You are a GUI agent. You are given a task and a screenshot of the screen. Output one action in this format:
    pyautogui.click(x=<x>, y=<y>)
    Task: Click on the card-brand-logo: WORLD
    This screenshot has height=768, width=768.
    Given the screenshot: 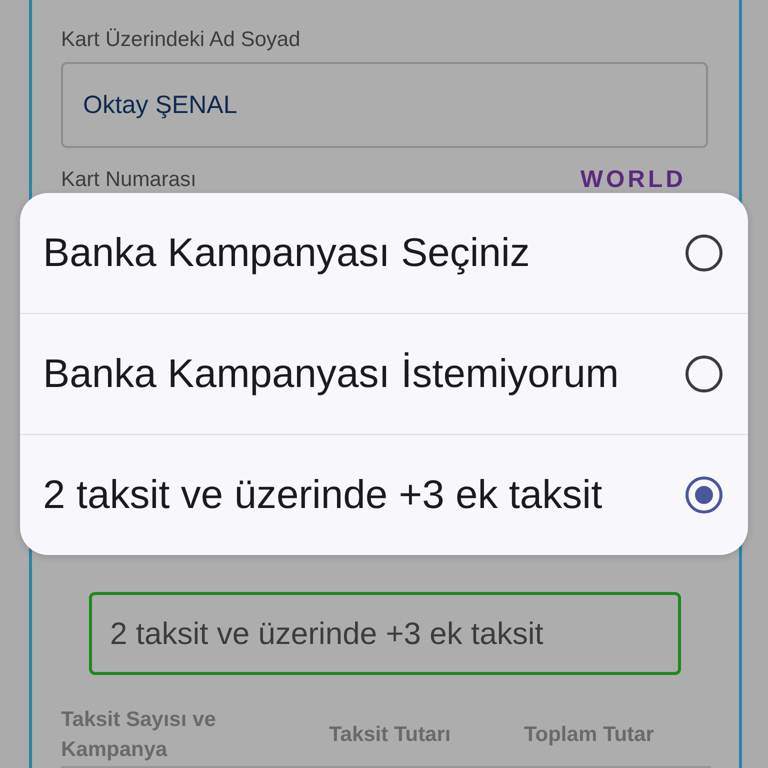 What is the action you would take?
    pyautogui.click(x=633, y=180)
    